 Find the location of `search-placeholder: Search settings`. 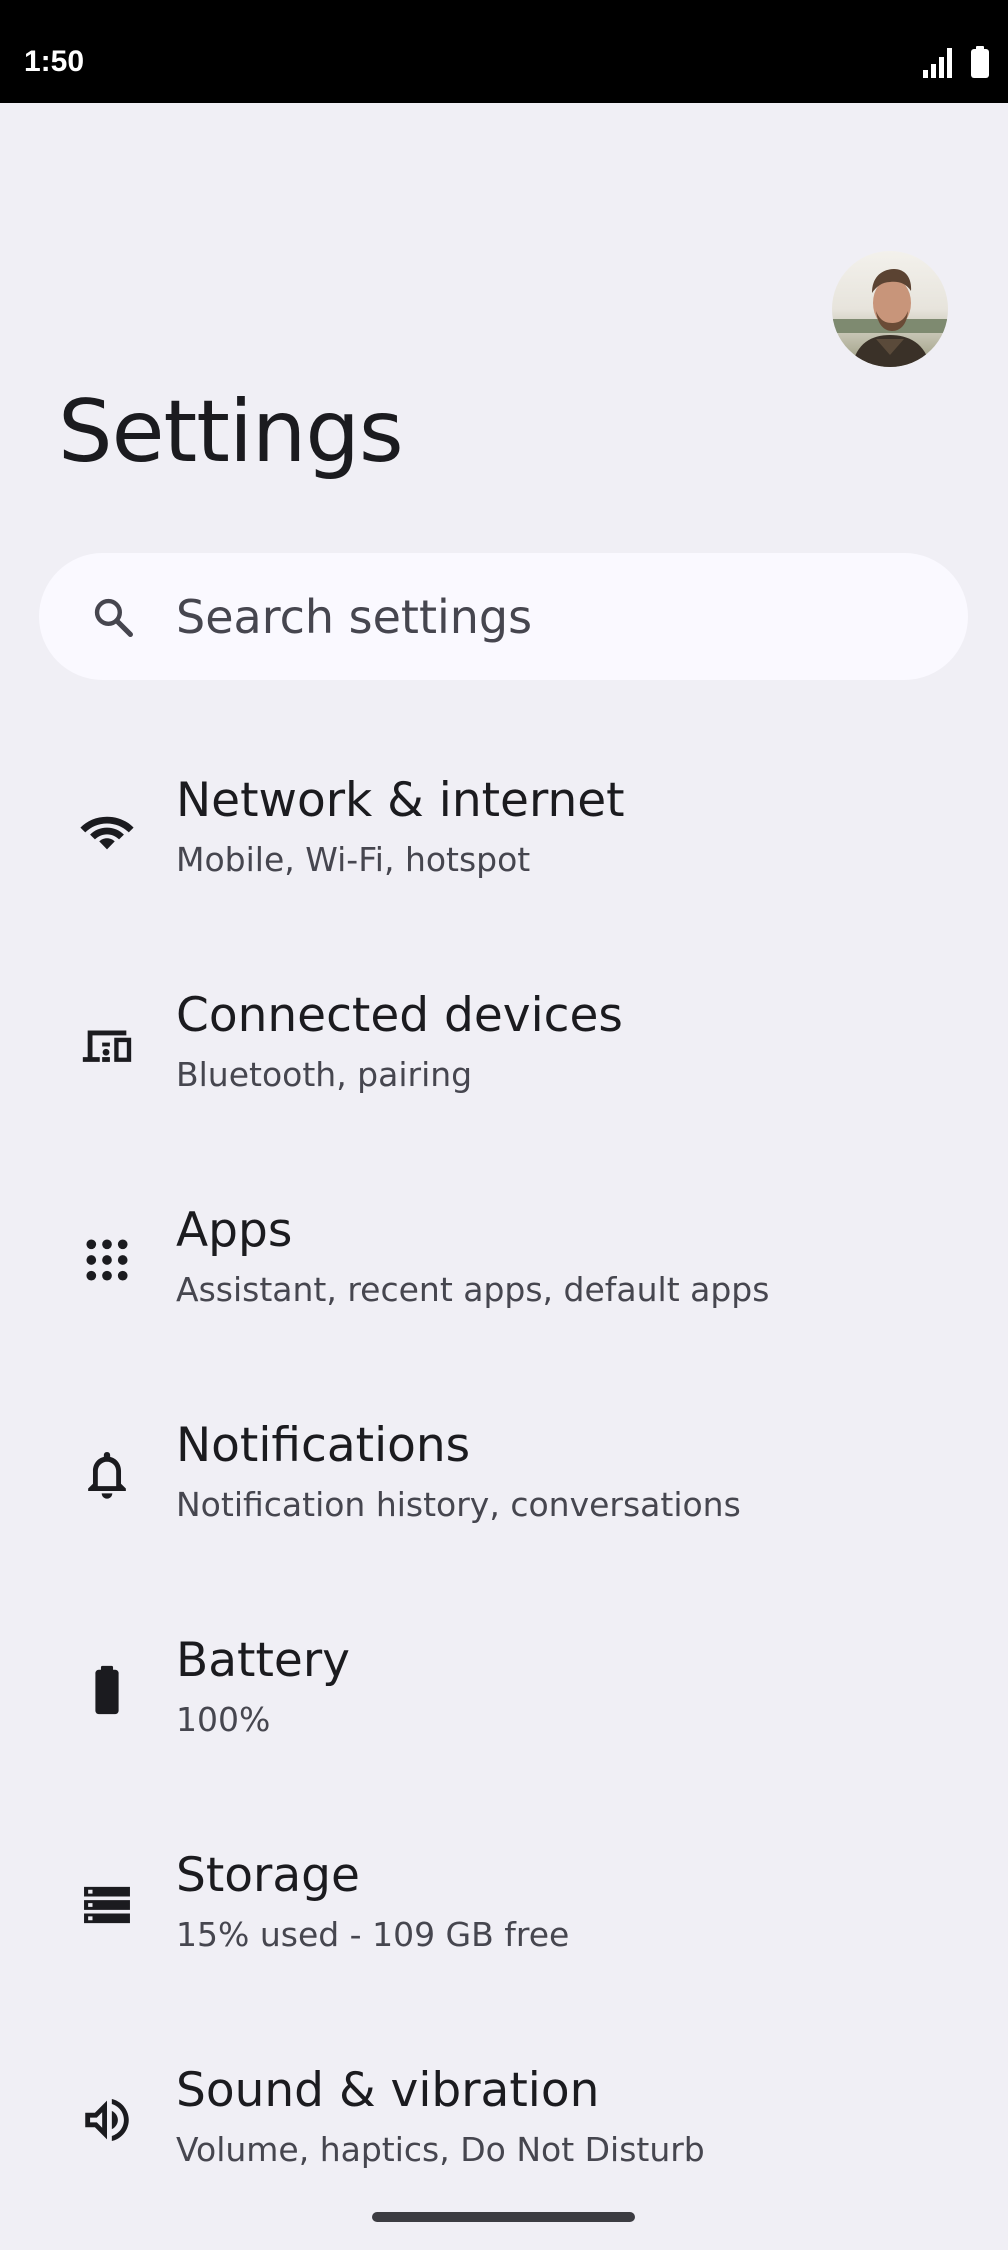

search-placeholder: Search settings is located at coordinates (354, 617).